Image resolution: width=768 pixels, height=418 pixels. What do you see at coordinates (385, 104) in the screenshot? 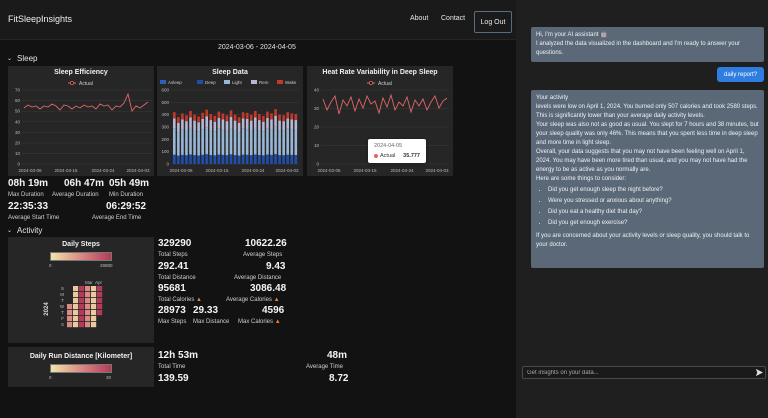
I see `hrv-line` at bounding box center [385, 104].